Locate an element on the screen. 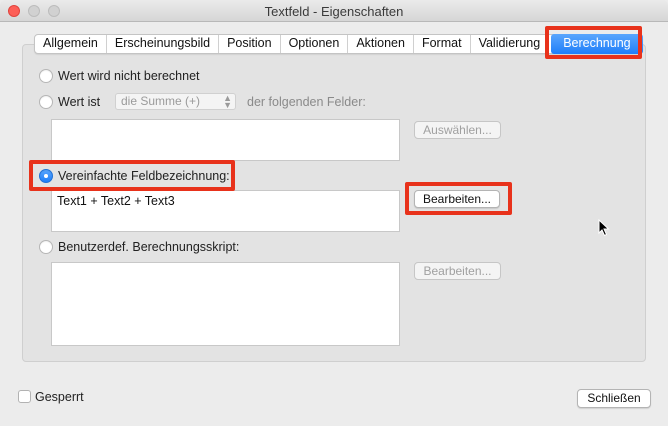 This screenshot has width=668, height=426. simplified-notation-value: Text1 + Text2 + Text3 is located at coordinates (116, 201).